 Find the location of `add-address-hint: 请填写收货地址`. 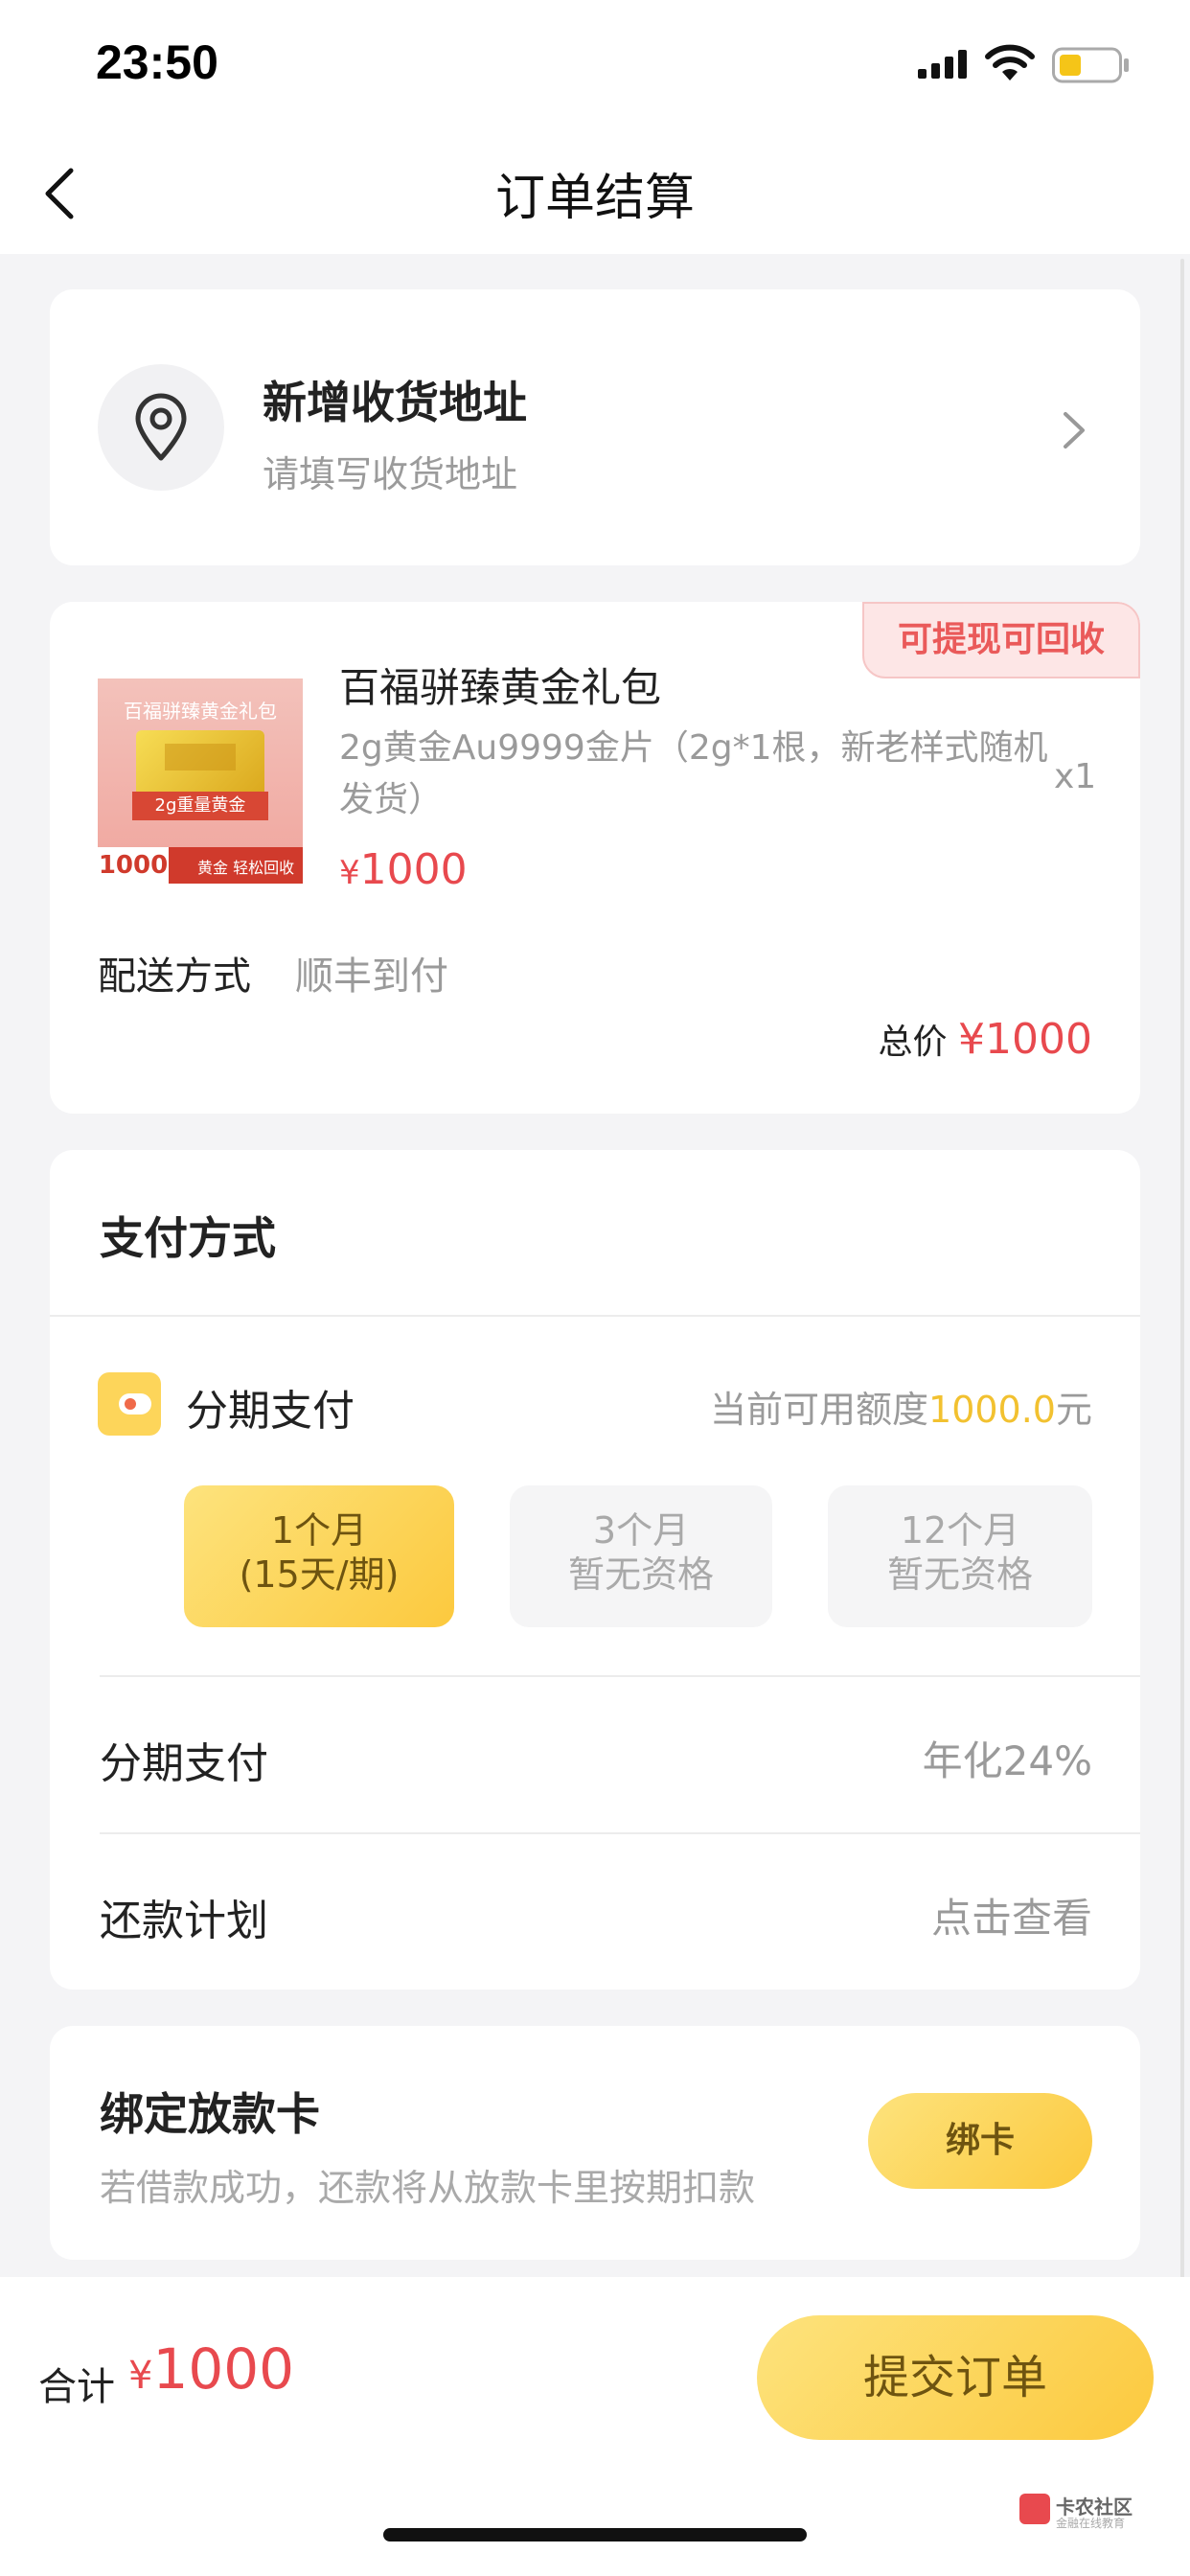

add-address-hint: 请填写收货地址 is located at coordinates (390, 474).